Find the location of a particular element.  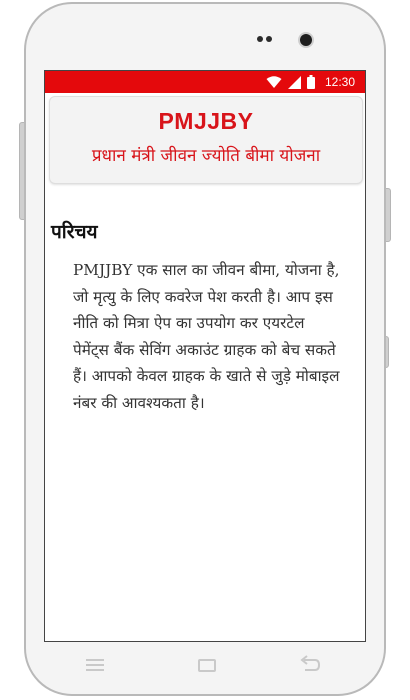

home-icon is located at coordinates (207, 665).